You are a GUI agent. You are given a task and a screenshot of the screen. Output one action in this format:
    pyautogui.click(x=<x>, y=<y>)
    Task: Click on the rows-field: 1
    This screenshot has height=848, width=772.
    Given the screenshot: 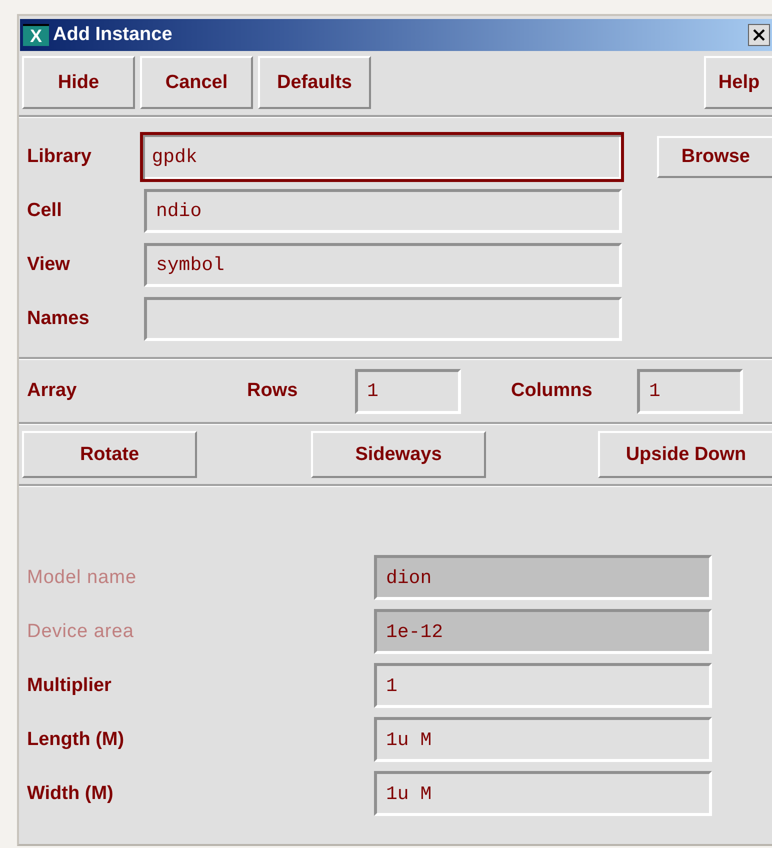 What is the action you would take?
    pyautogui.click(x=408, y=391)
    